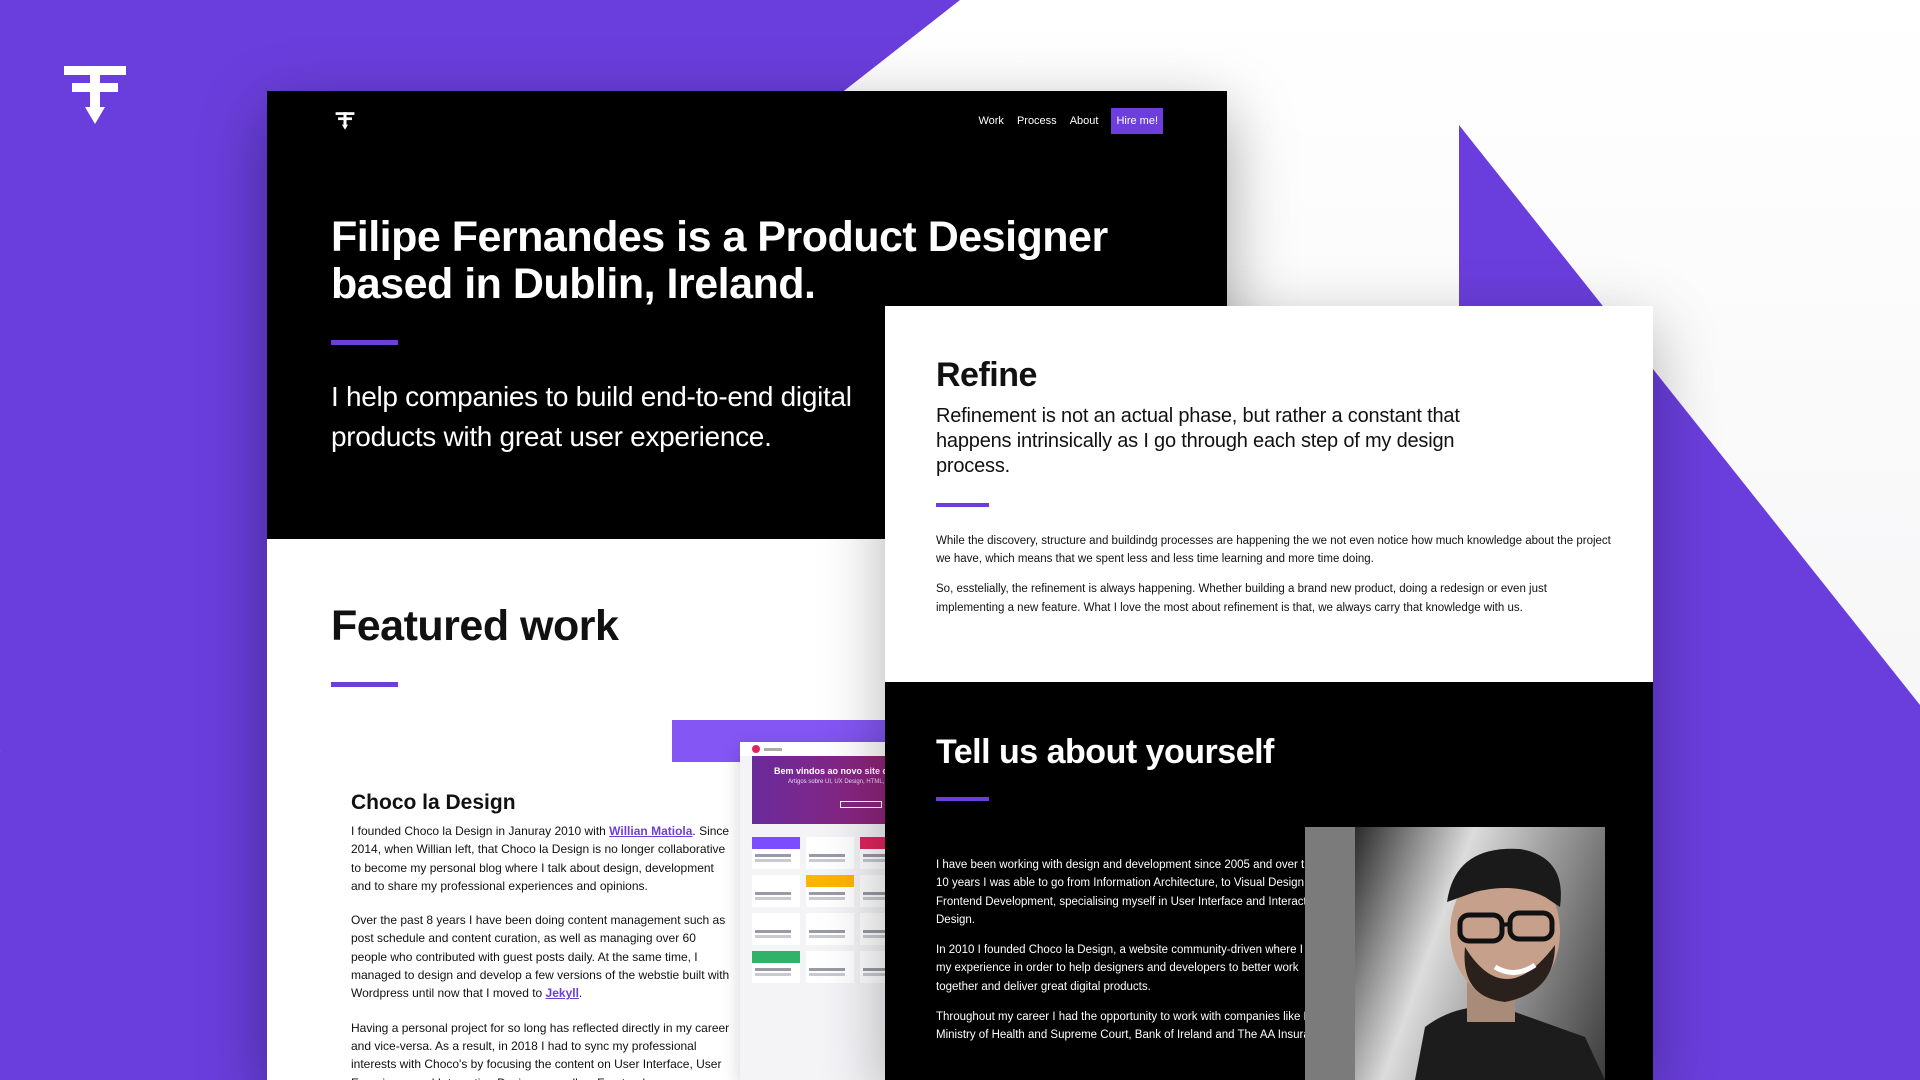  Describe the element at coordinates (990, 121) in the screenshot. I see `nav-work-link: Work` at that location.